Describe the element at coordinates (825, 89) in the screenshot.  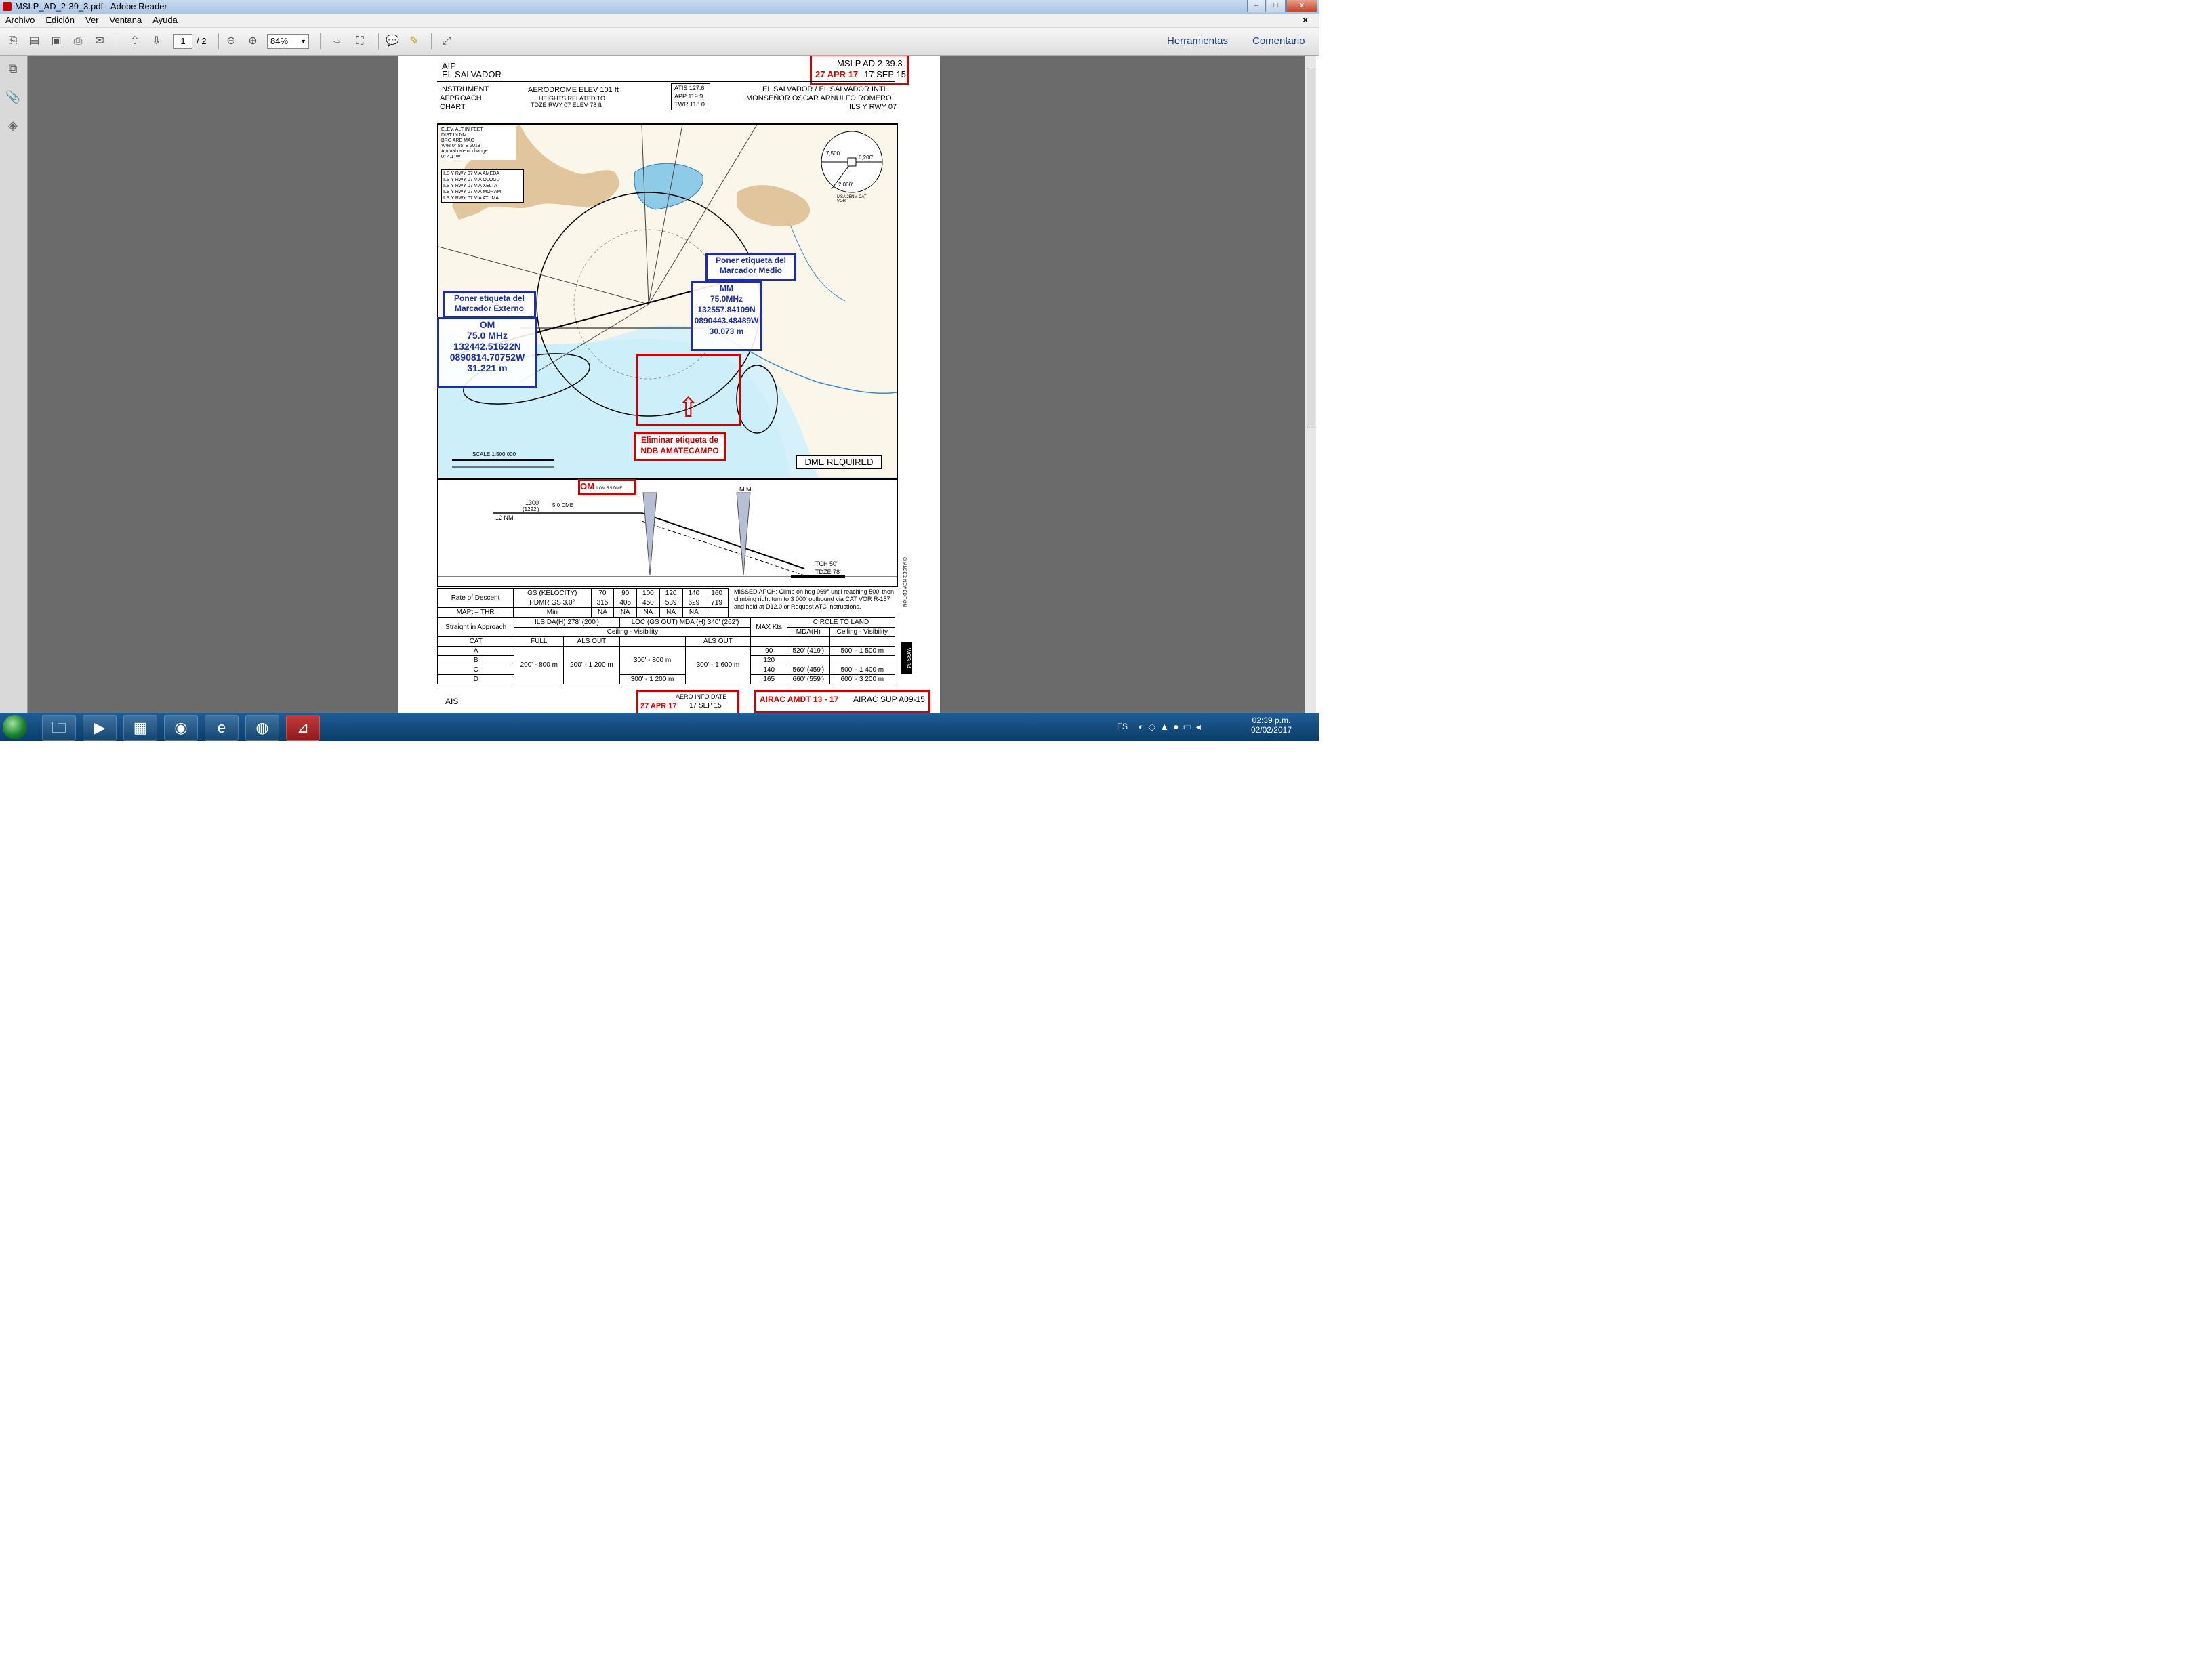
I see `airport-line-1: EL SALVADOR / EL SALVADOR INTL` at that location.